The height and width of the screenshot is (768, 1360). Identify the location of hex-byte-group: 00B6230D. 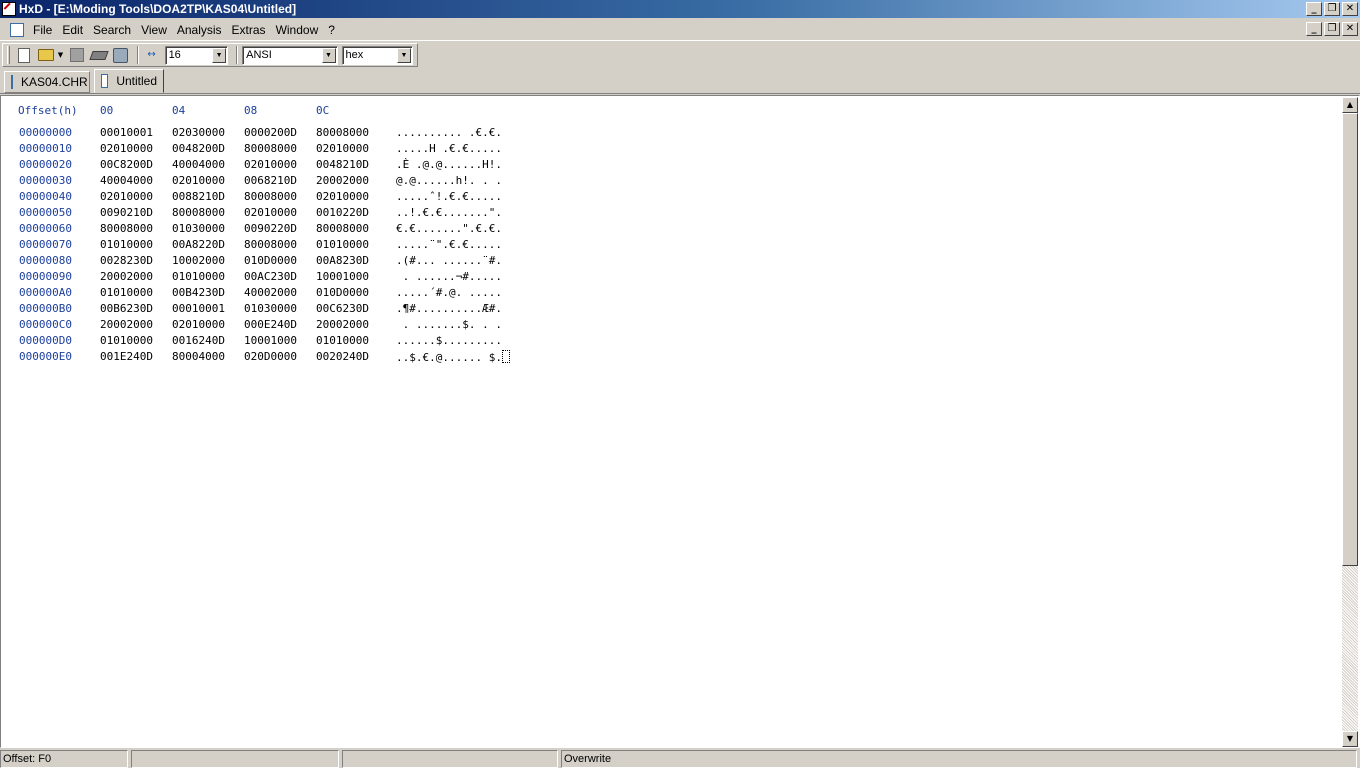
(126, 308).